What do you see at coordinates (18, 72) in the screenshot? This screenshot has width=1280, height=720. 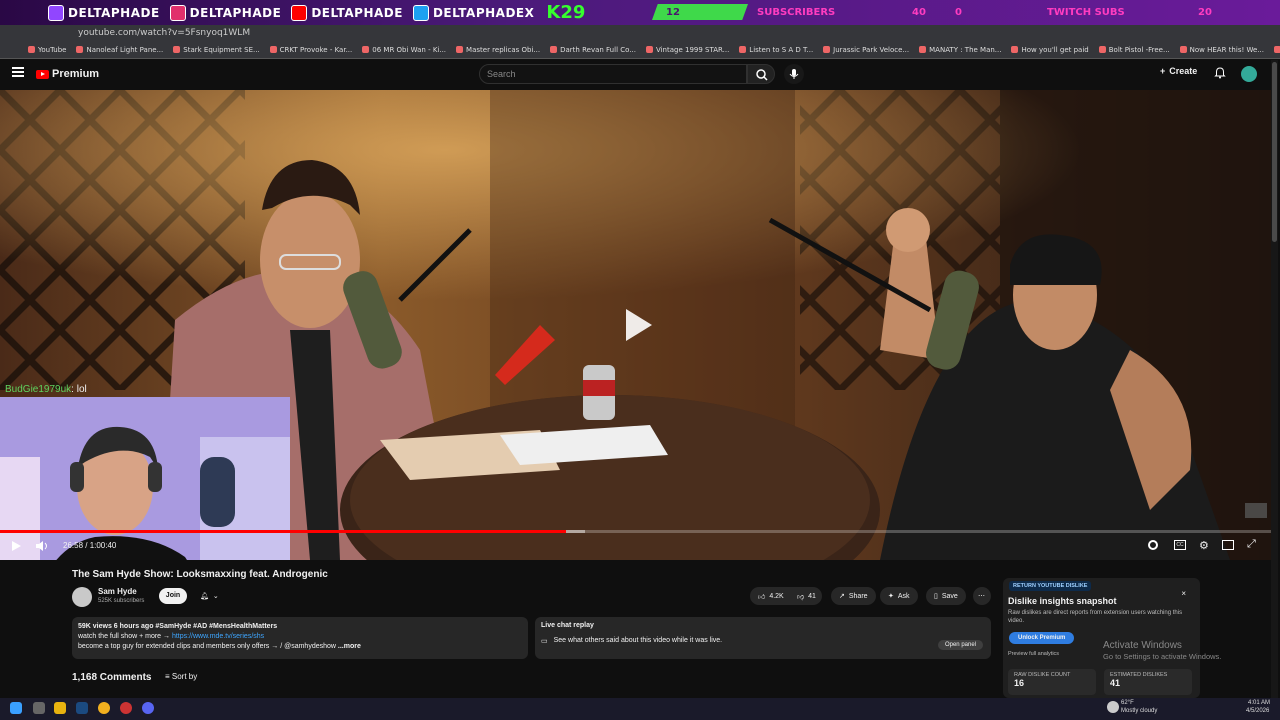 I see `menu-icon` at bounding box center [18, 72].